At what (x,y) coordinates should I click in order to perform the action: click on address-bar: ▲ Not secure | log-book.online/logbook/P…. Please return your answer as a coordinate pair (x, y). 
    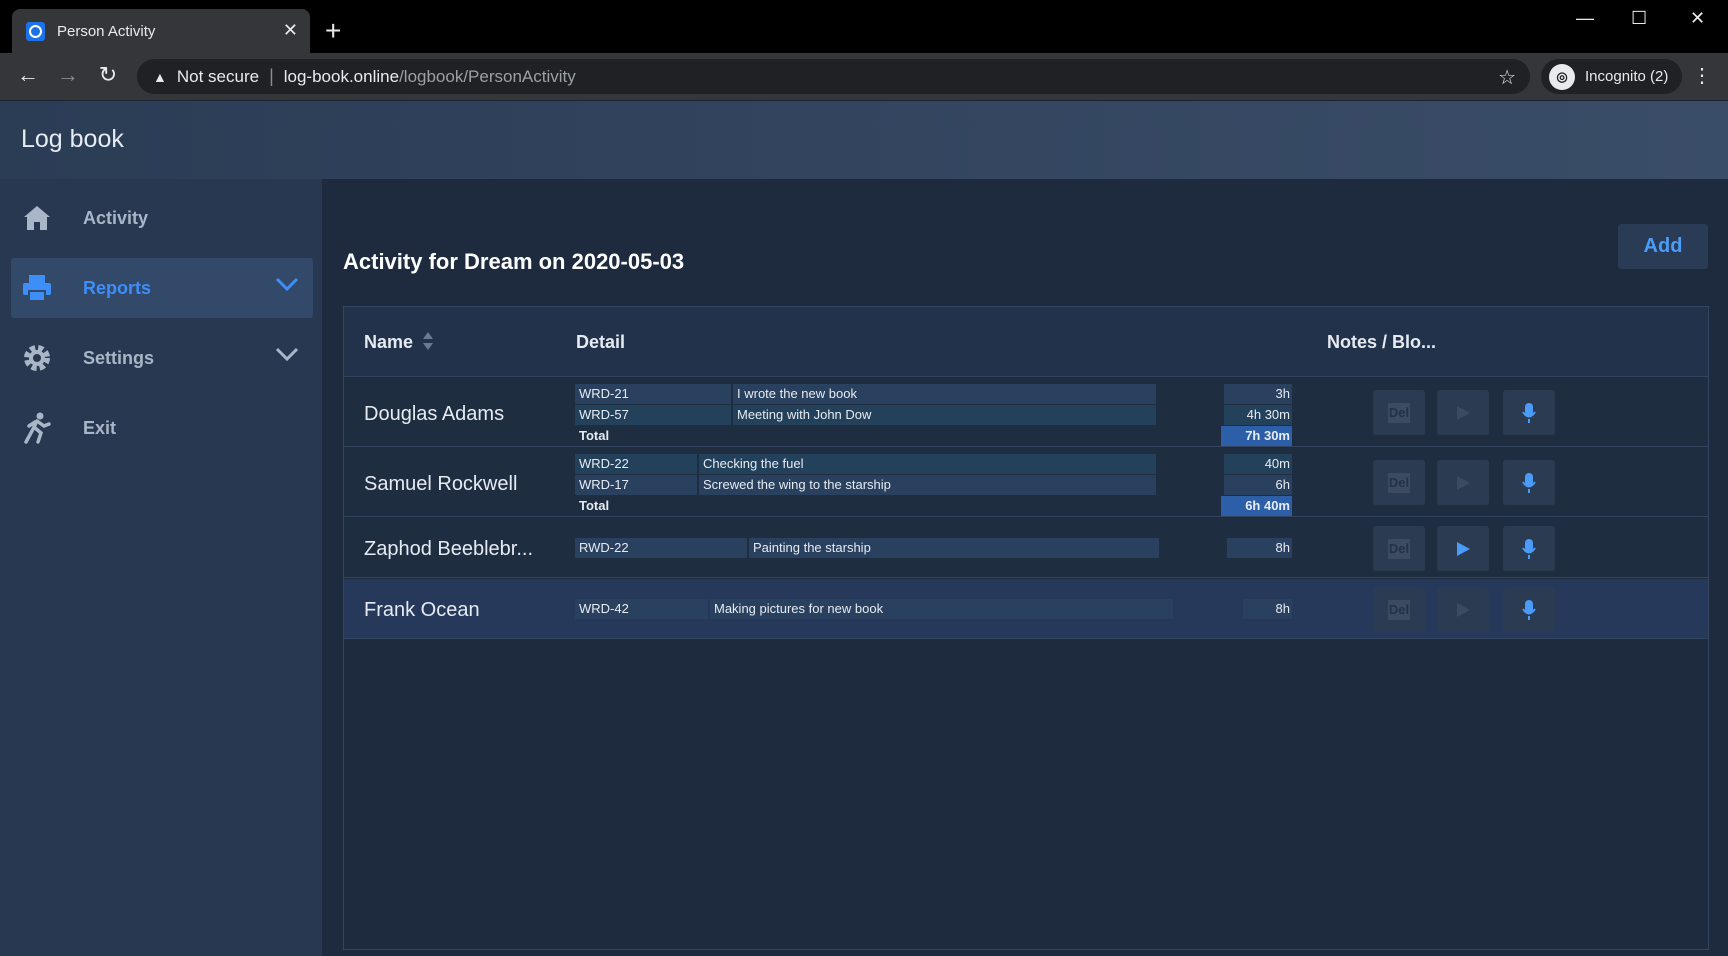
    Looking at the image, I should click on (833, 76).